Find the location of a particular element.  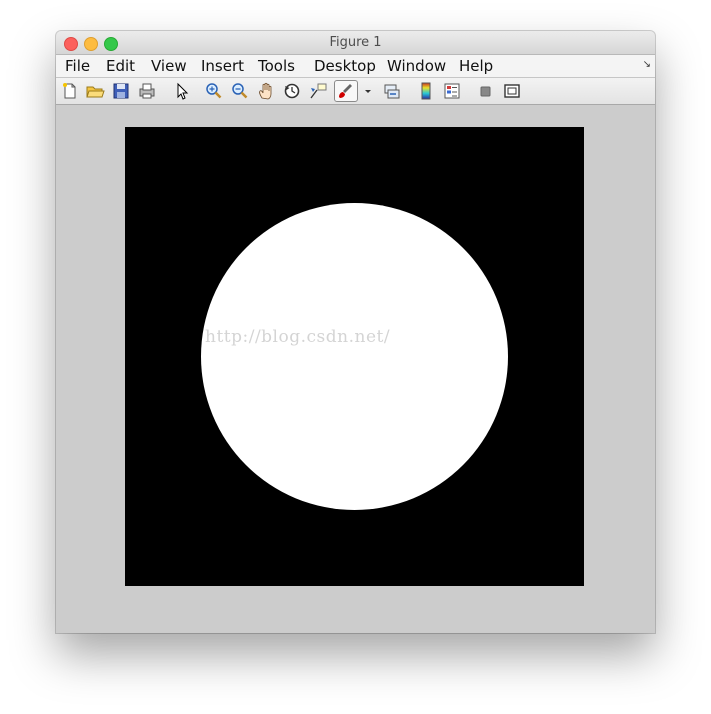

figure-toolbar is located at coordinates (355, 91).